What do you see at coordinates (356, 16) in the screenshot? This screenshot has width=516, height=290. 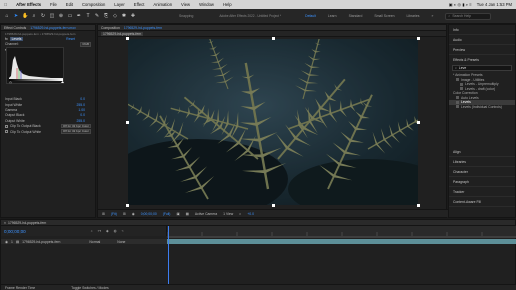 I see `workspace-standard: Standard` at bounding box center [356, 16].